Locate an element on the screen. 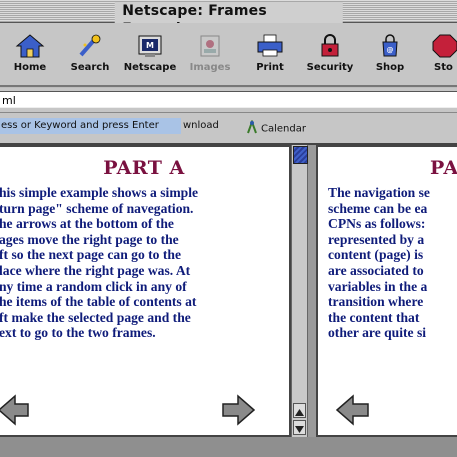 The height and width of the screenshot is (457, 457). security-label: Security is located at coordinates (330, 67).